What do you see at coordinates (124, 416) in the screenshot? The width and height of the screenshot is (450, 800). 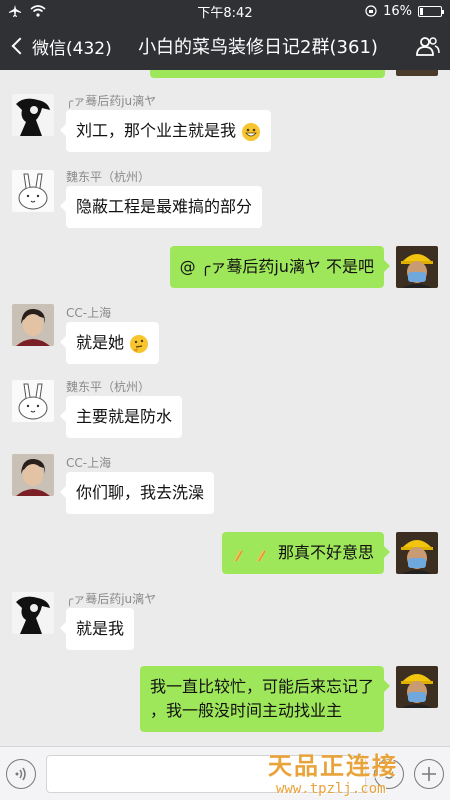 I see `message-text: 主要就是防水` at bounding box center [124, 416].